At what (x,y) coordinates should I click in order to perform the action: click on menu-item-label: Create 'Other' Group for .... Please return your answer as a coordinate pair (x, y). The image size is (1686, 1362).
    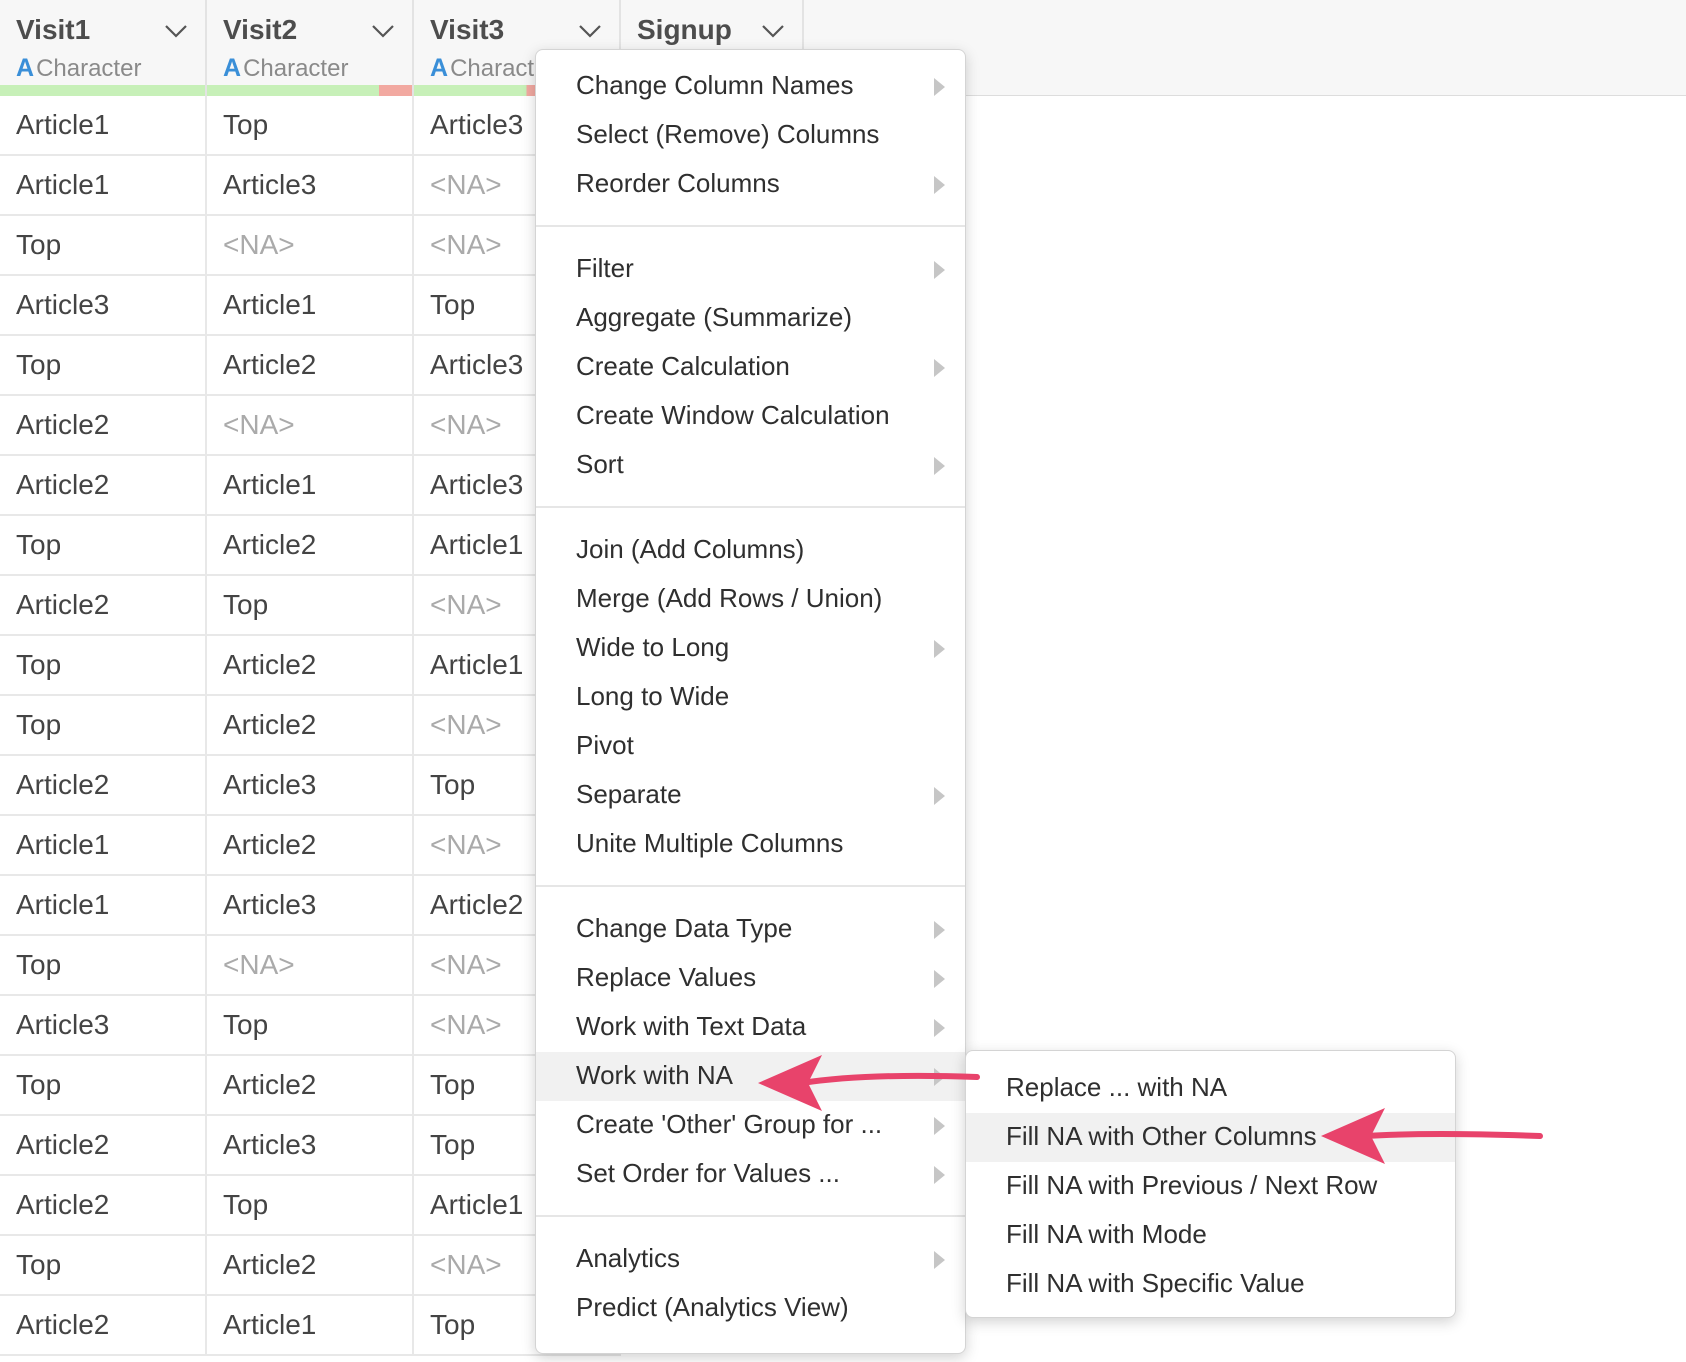
    Looking at the image, I should click on (729, 1124).